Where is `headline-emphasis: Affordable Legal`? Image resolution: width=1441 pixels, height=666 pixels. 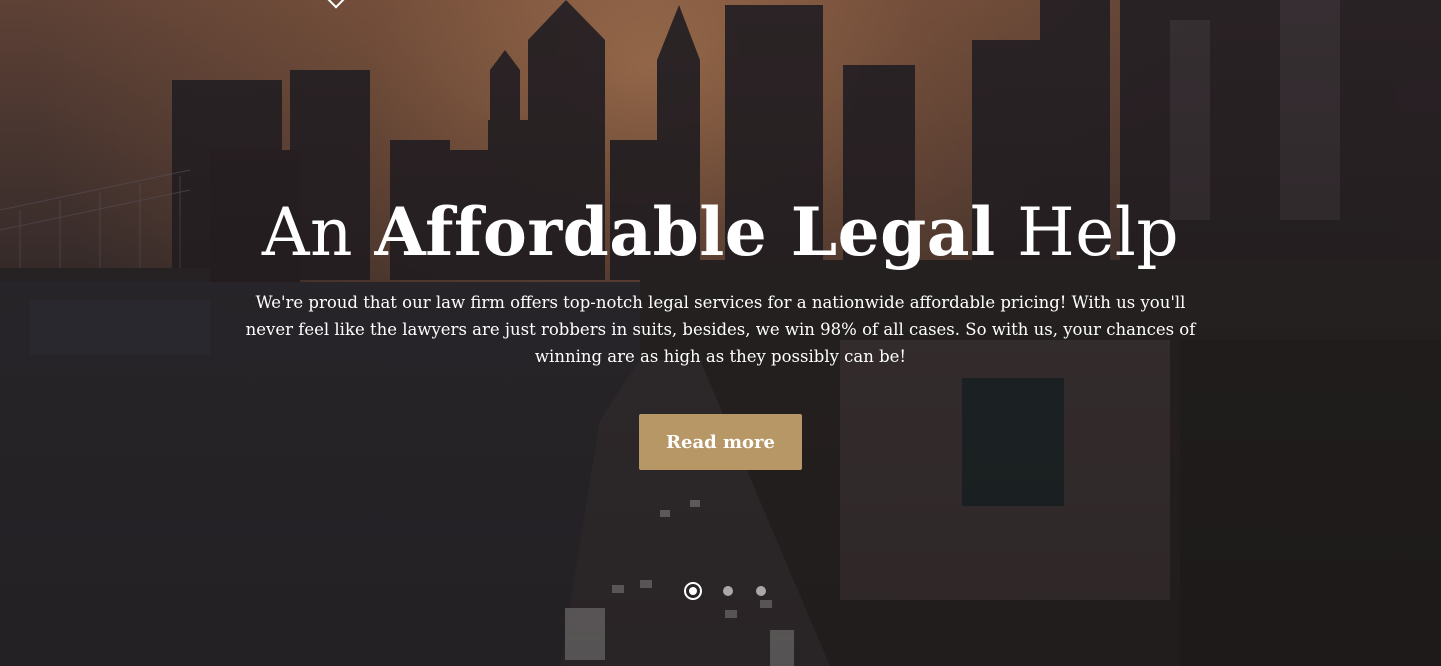
headline-emphasis: Affordable Legal is located at coordinates (685, 232).